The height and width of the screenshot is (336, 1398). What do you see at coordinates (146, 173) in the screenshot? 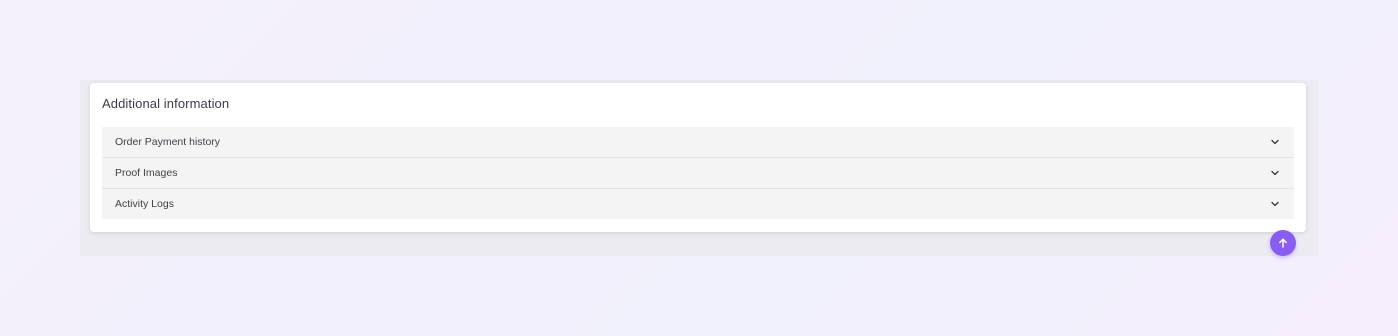
I see `accordion-item-label: Proof Images` at bounding box center [146, 173].